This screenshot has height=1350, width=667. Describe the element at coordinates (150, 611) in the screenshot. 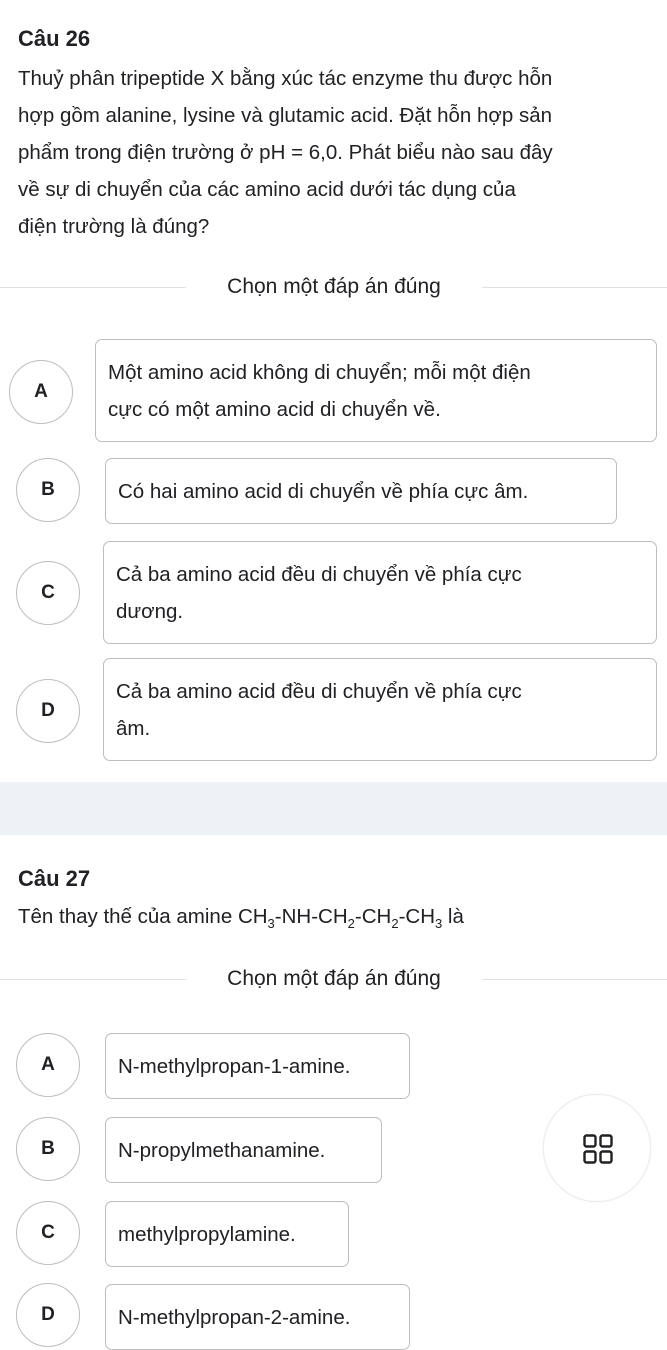

I see `option-text-line: dương.` at that location.